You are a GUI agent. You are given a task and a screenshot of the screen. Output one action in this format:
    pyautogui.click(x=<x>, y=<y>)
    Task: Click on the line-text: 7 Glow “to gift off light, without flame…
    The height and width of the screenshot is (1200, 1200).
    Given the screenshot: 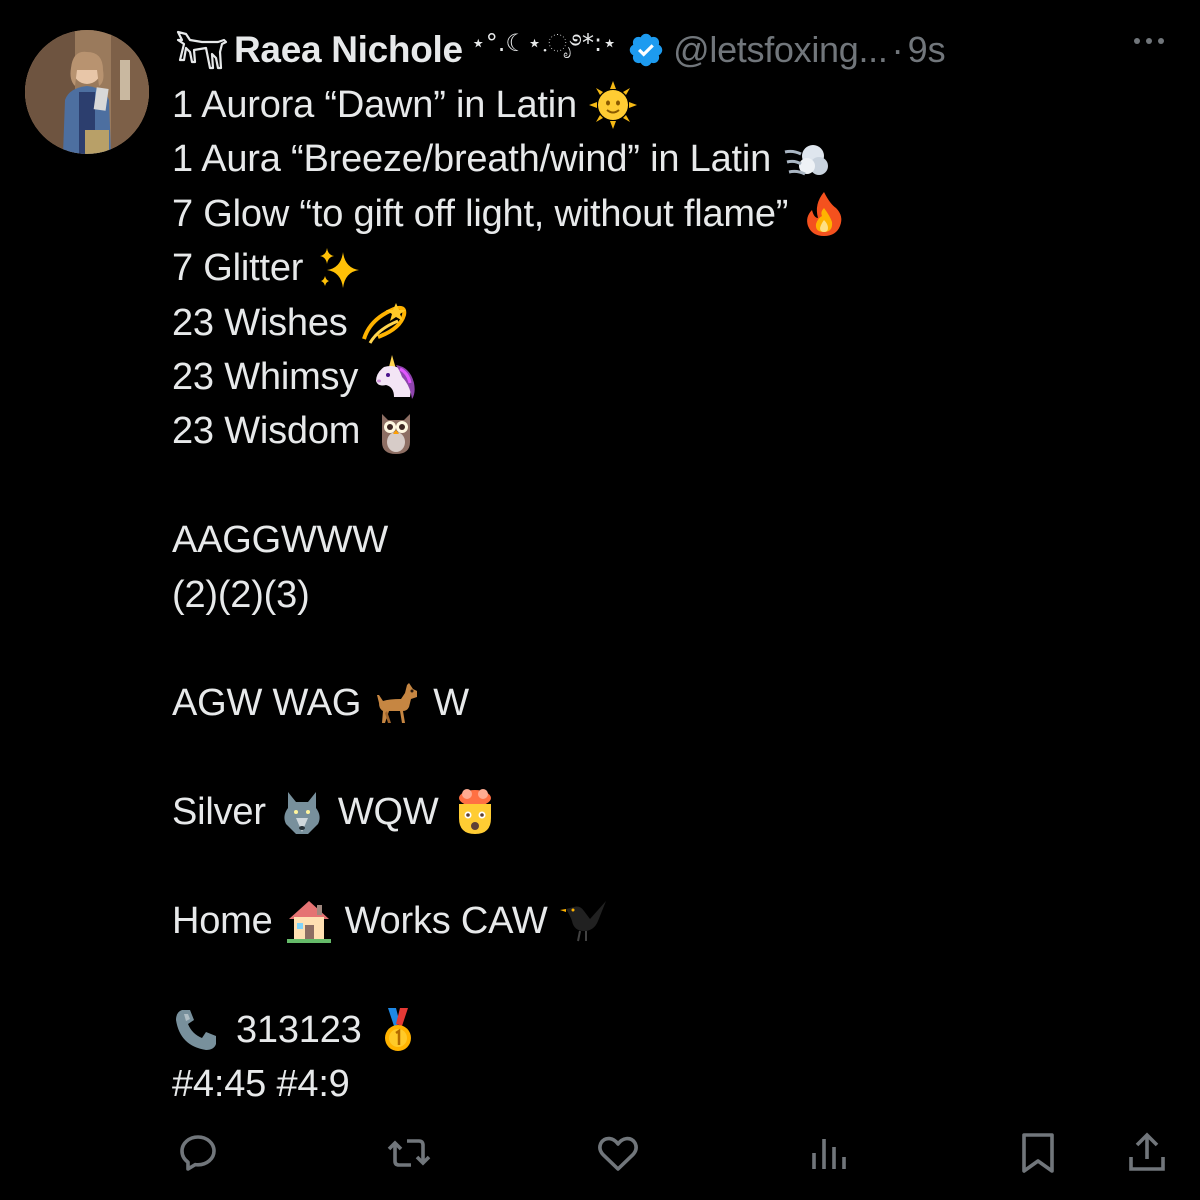 What is the action you would take?
    pyautogui.click(x=480, y=213)
    